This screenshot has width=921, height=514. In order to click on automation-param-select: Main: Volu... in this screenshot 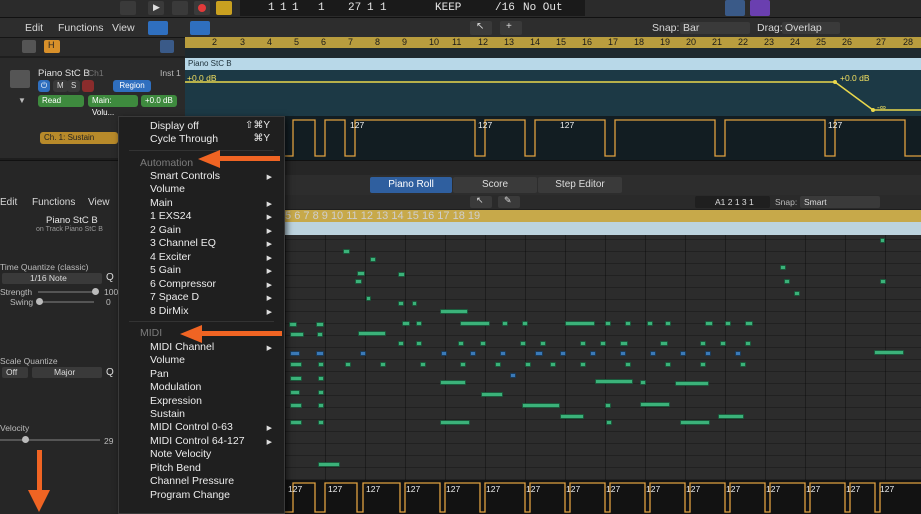, I will do `click(113, 106)`.